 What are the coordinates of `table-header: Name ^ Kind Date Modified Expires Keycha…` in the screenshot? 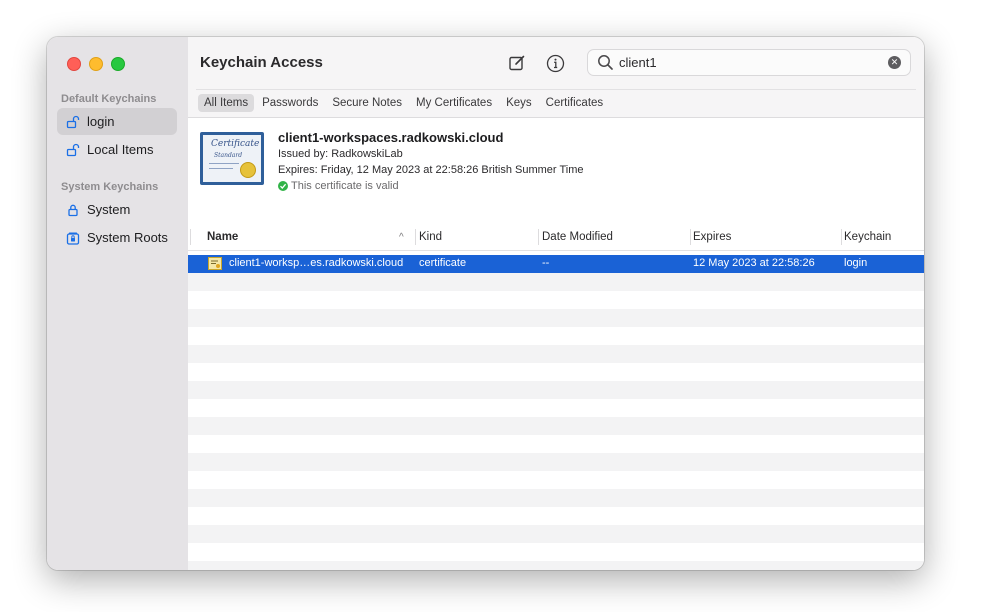 It's located at (556, 237).